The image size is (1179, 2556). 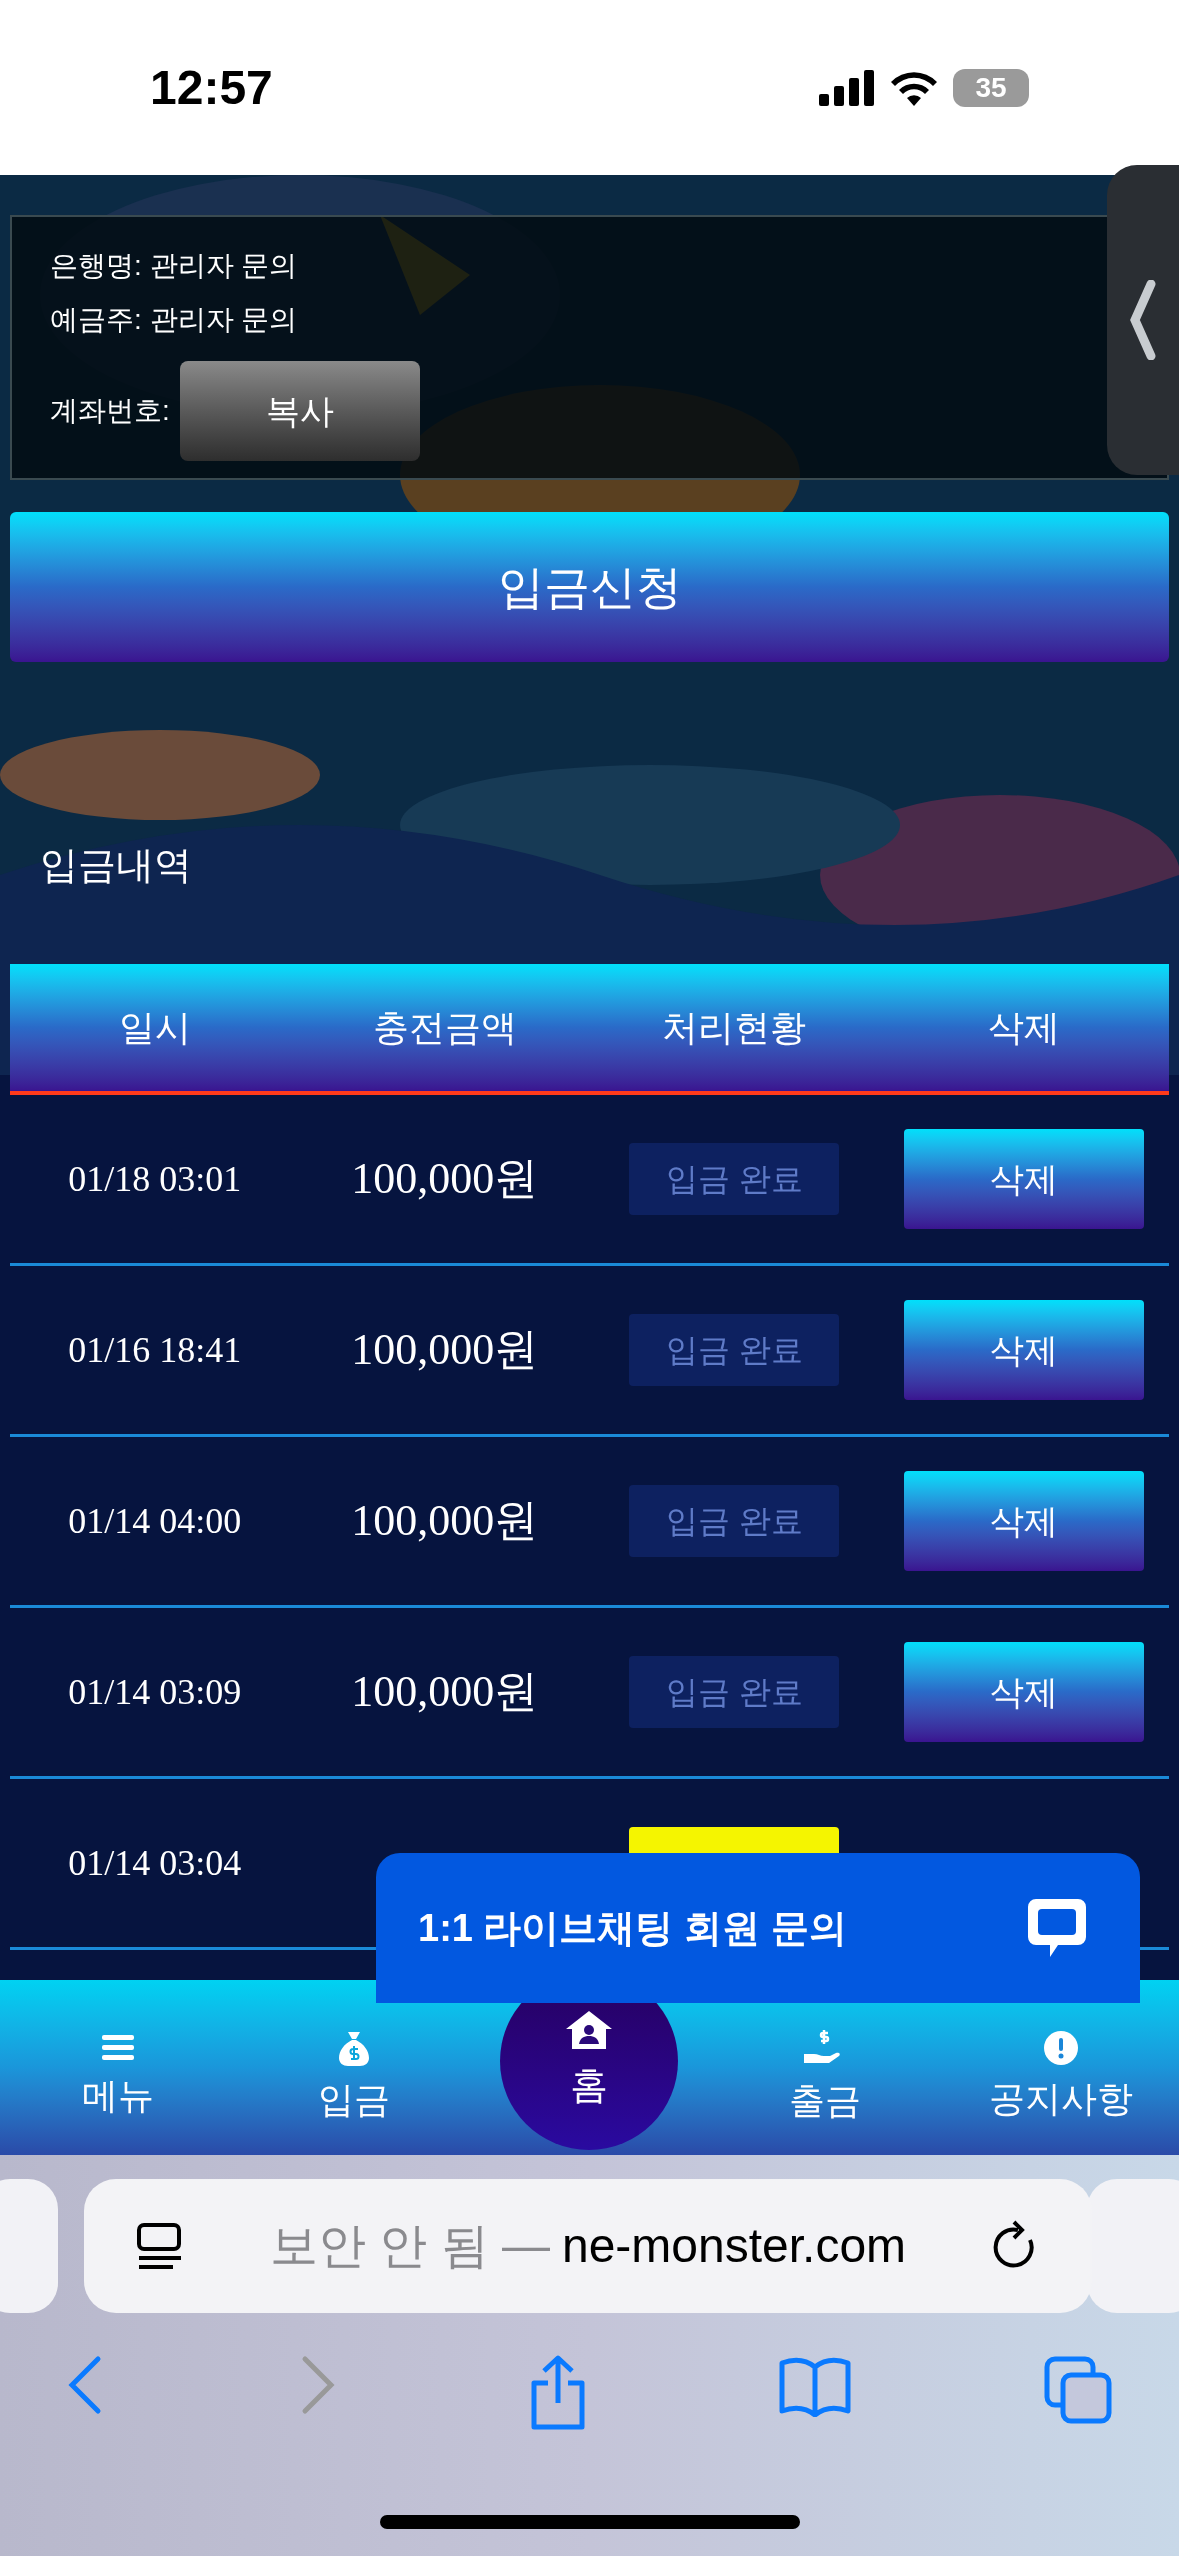 I want to click on reader-icon, so click(x=160, y=2246).